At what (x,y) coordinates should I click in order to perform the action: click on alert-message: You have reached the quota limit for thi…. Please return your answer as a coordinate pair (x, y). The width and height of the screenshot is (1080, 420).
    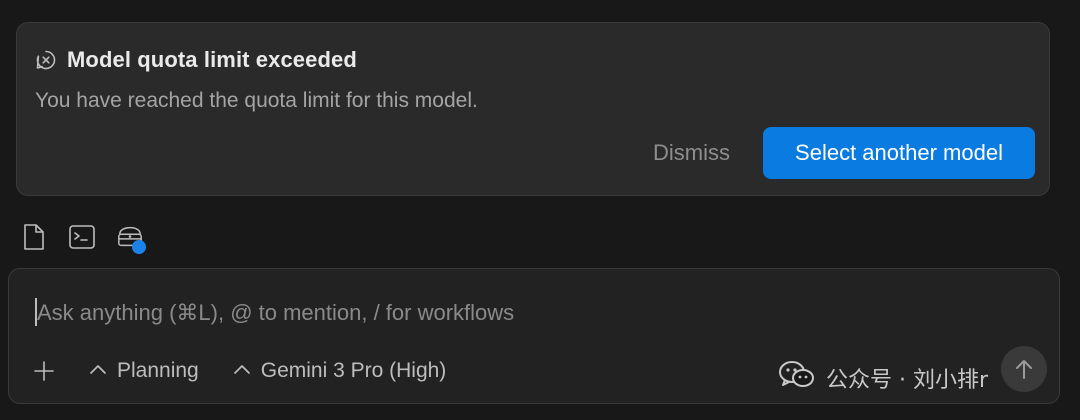
    Looking at the image, I should click on (256, 100).